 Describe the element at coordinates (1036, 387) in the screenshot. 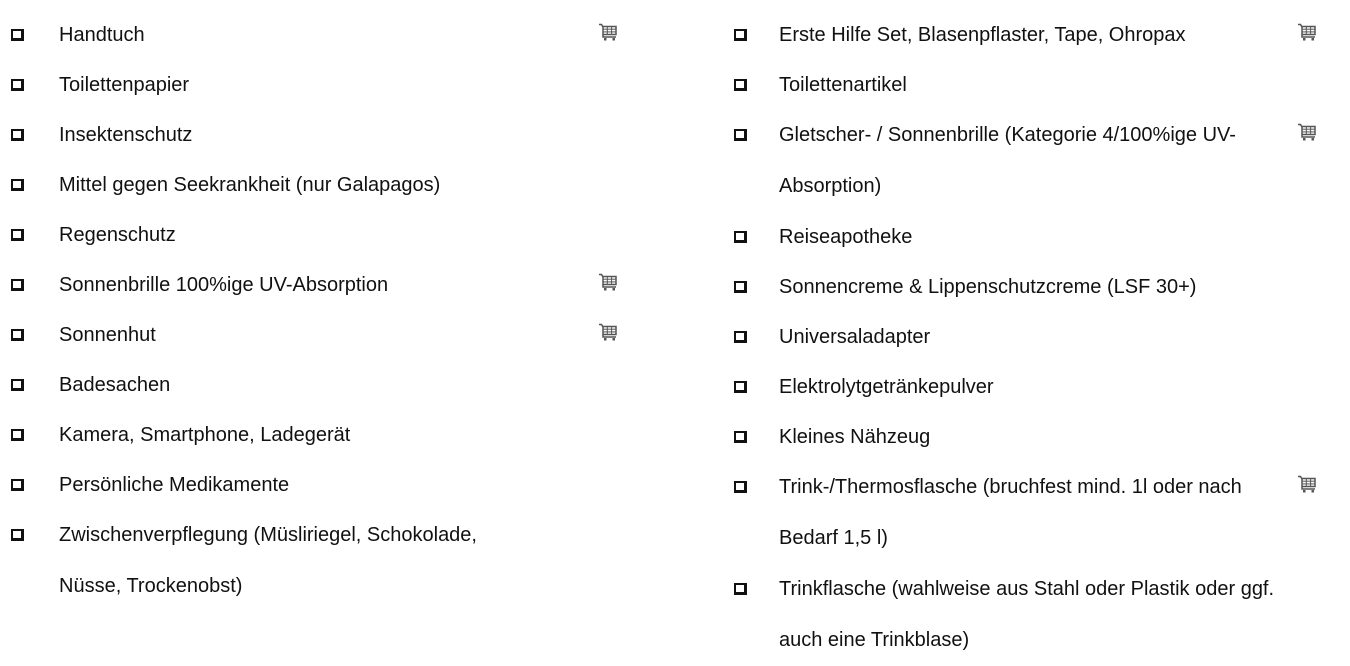

I see `list-item: Elektrolytgetränkepulver` at that location.